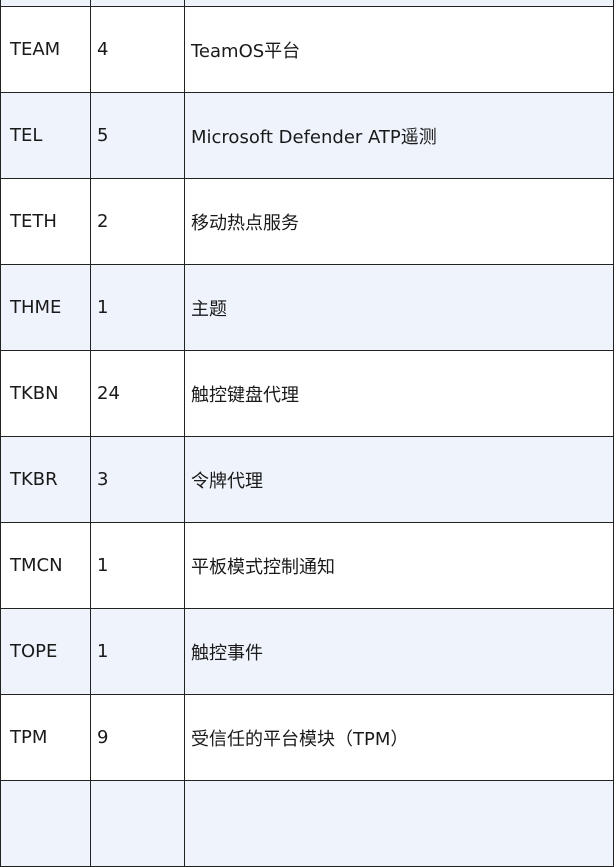  I want to click on count-cell: 4, so click(137, 49).